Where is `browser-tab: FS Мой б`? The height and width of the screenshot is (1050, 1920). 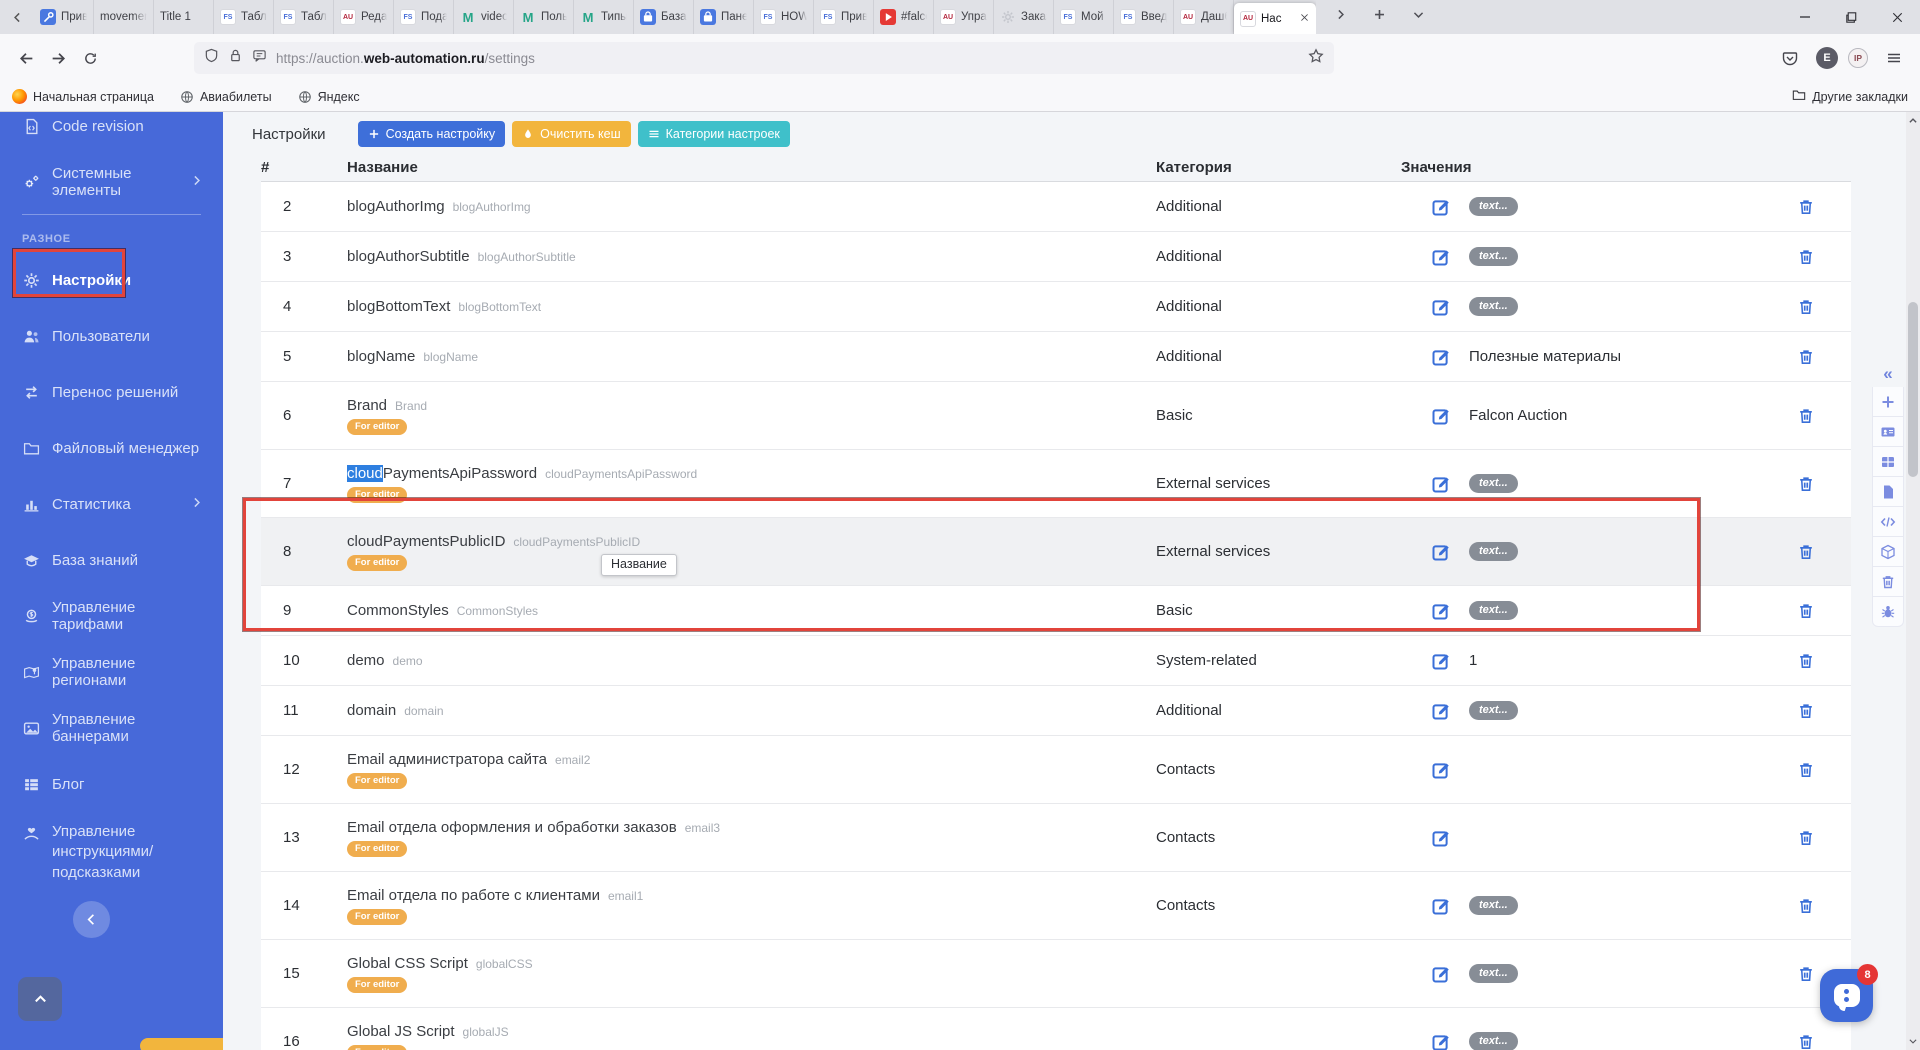 browser-tab: FS Мой б is located at coordinates (1084, 17).